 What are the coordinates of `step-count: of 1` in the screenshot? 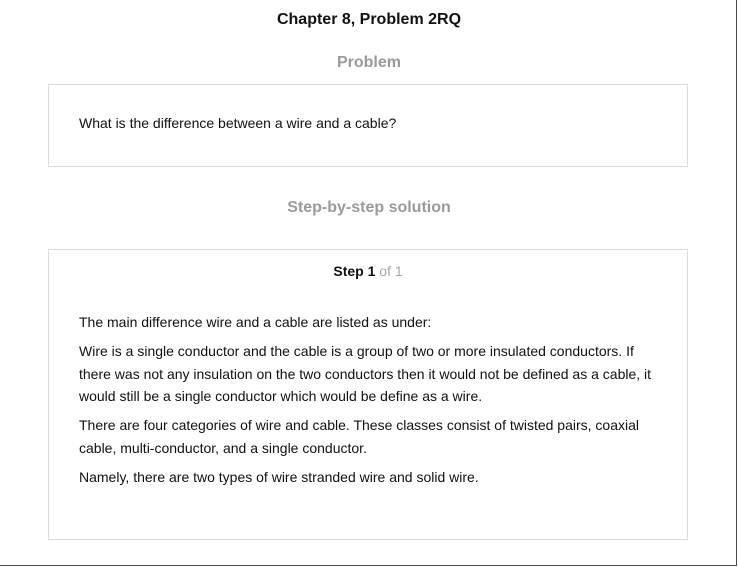 It's located at (389, 271).